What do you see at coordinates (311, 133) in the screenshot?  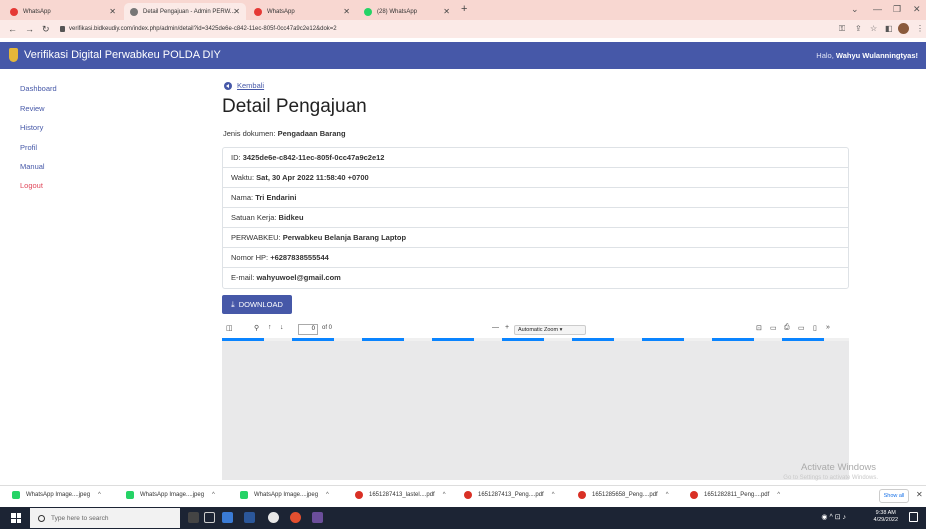 I see `document-type-value: Pengadaan Barang` at bounding box center [311, 133].